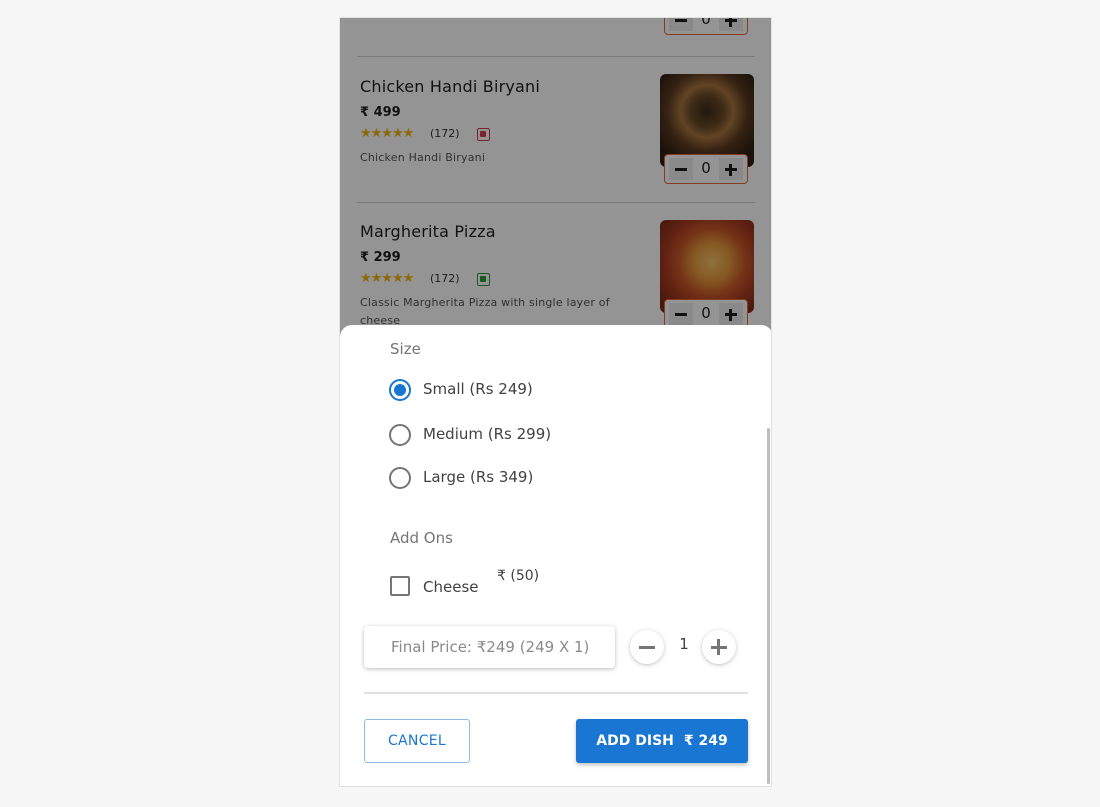  What do you see at coordinates (400, 390) in the screenshot?
I see `radio-checked-icon` at bounding box center [400, 390].